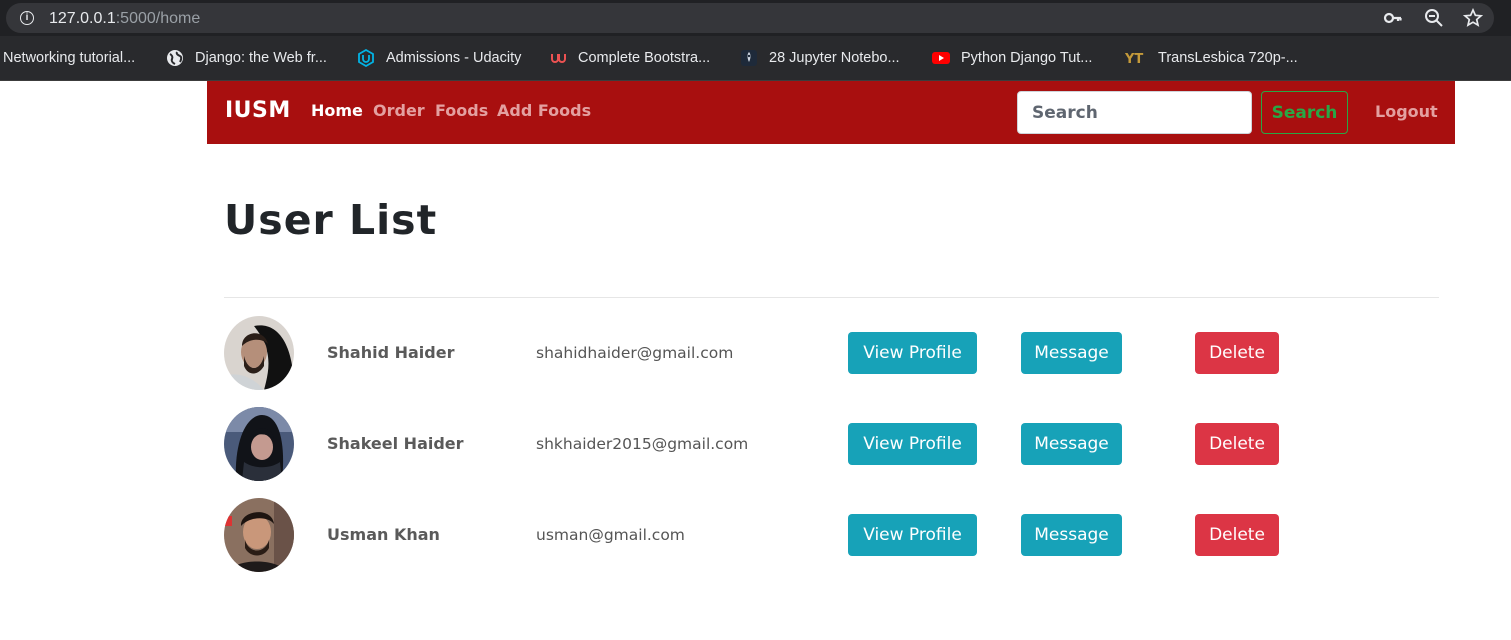 This screenshot has height=640, width=1511. What do you see at coordinates (1393, 18) in the screenshot?
I see `key-icon` at bounding box center [1393, 18].